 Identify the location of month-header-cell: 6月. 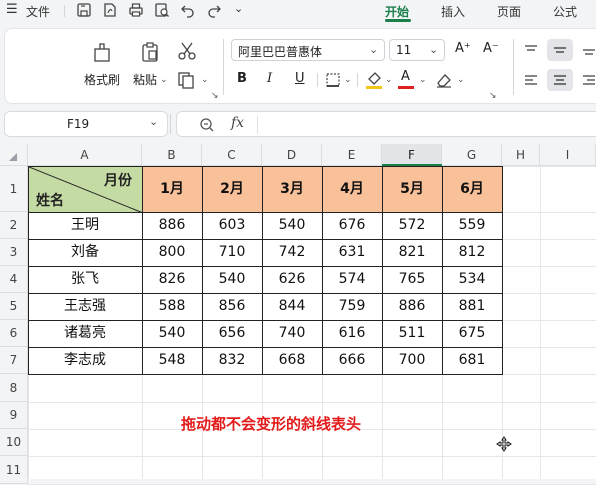
(472, 189).